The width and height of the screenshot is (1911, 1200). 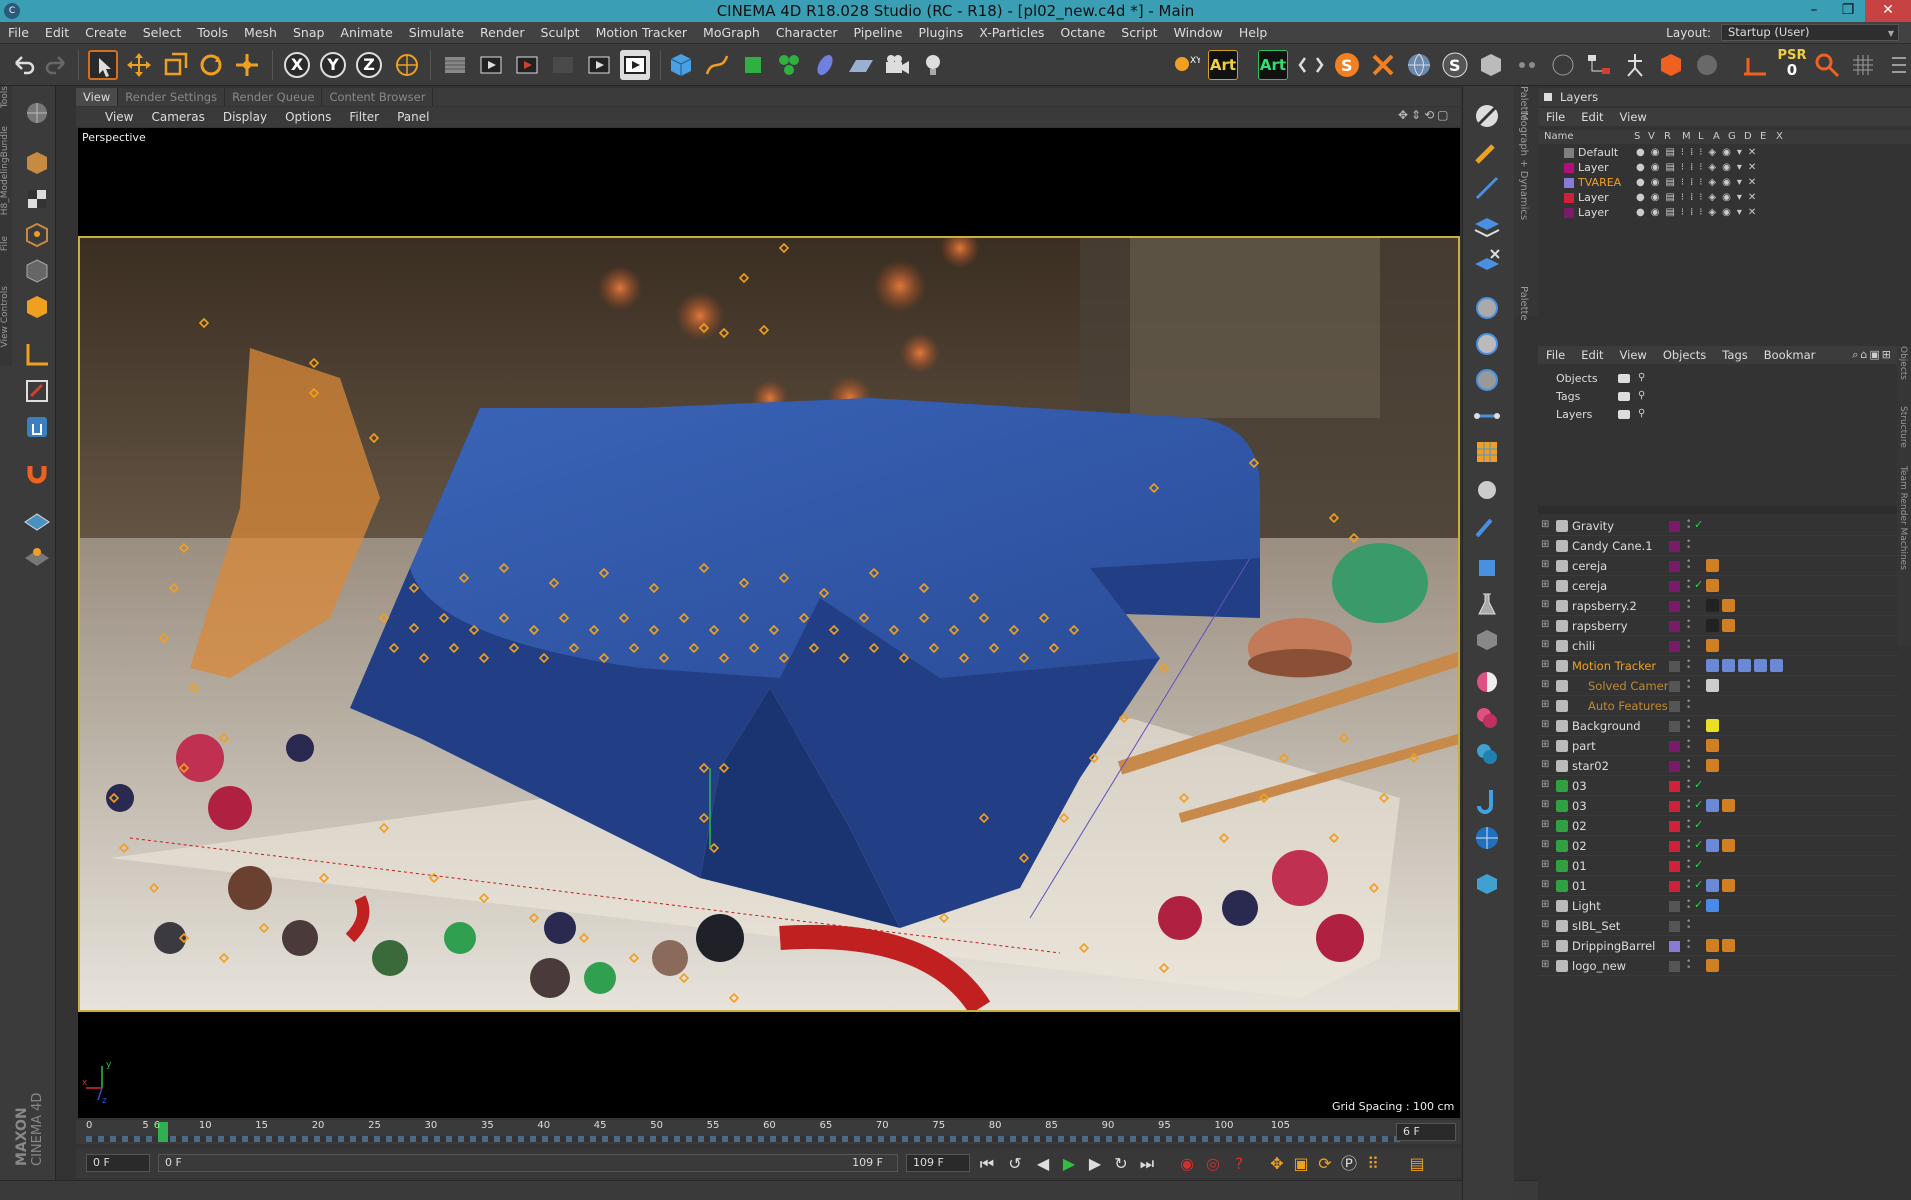 I want to click on sphere-icon, so click(x=1487, y=308).